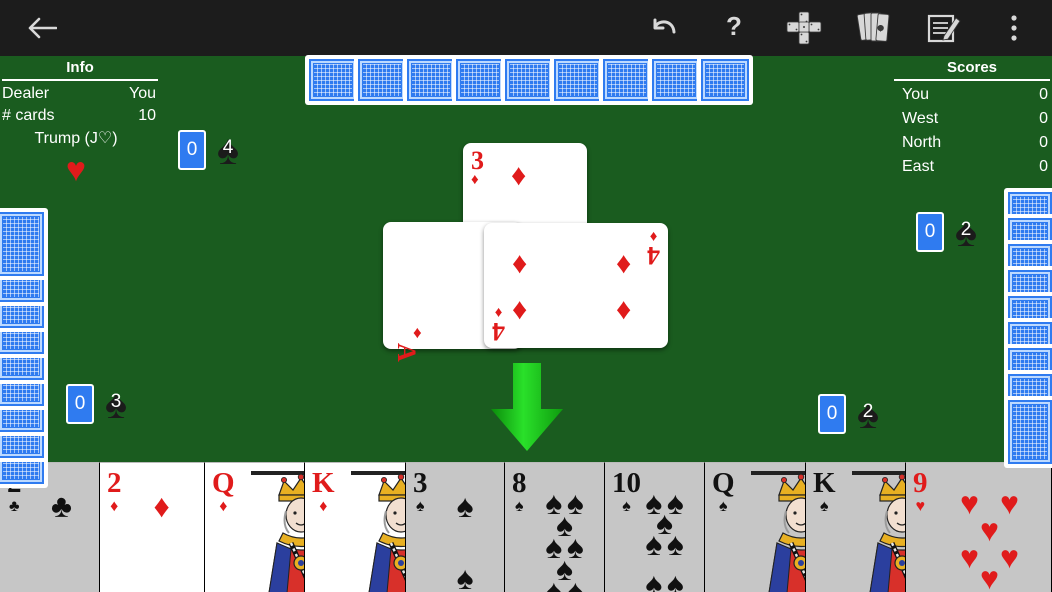 The width and height of the screenshot is (1052, 592). Describe the element at coordinates (576, 285) in the screenshot. I see `trick-card-east: 4 ♦ 4 ♦ ♦ ♦ ♦ ♦` at that location.